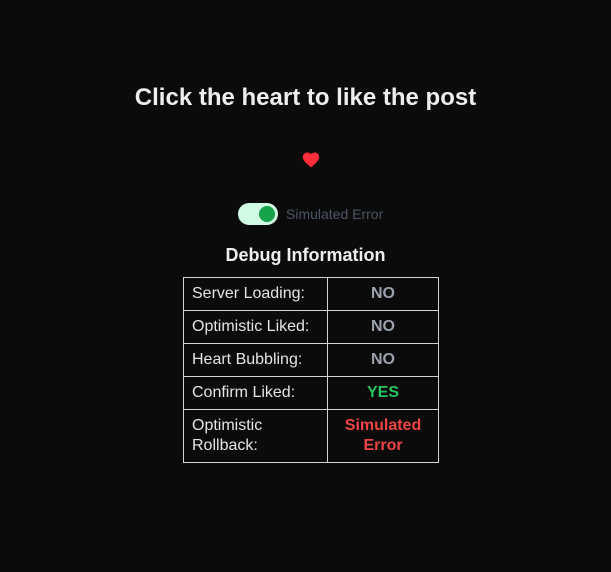  Describe the element at coordinates (383, 436) in the screenshot. I see `debug-value: Simulated Error` at that location.